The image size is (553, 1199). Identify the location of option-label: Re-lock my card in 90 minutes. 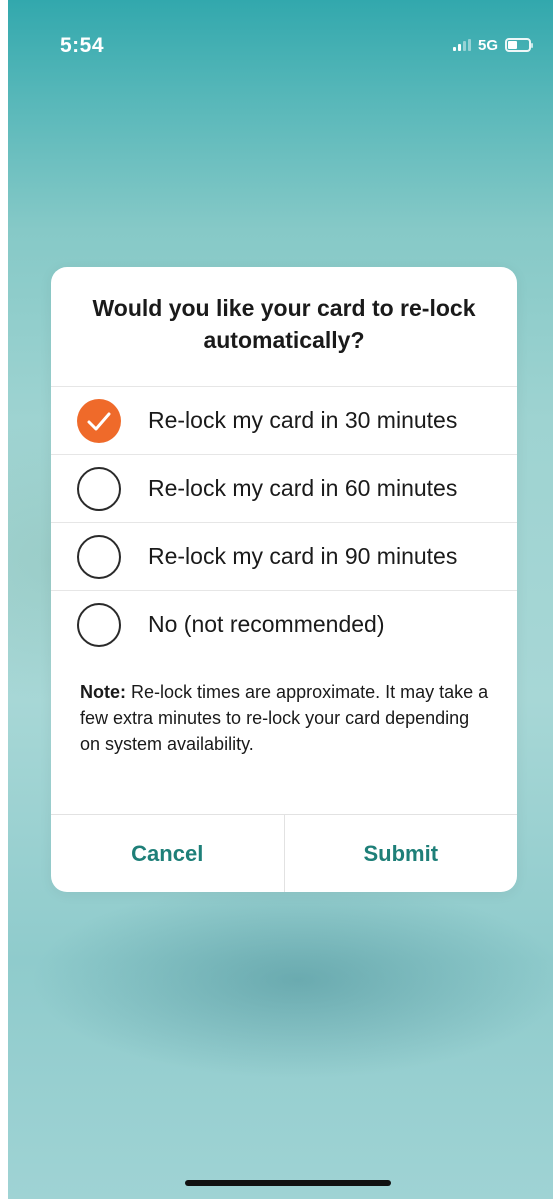
(303, 556).